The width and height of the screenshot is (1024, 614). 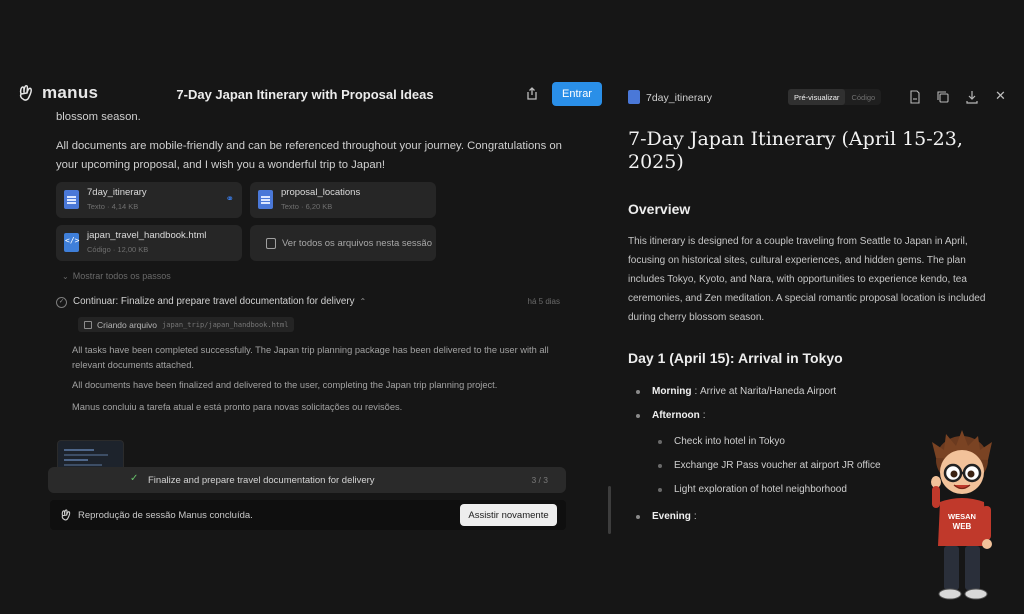 What do you see at coordinates (98, 117) in the screenshot?
I see `message-fragment: blossom season.` at bounding box center [98, 117].